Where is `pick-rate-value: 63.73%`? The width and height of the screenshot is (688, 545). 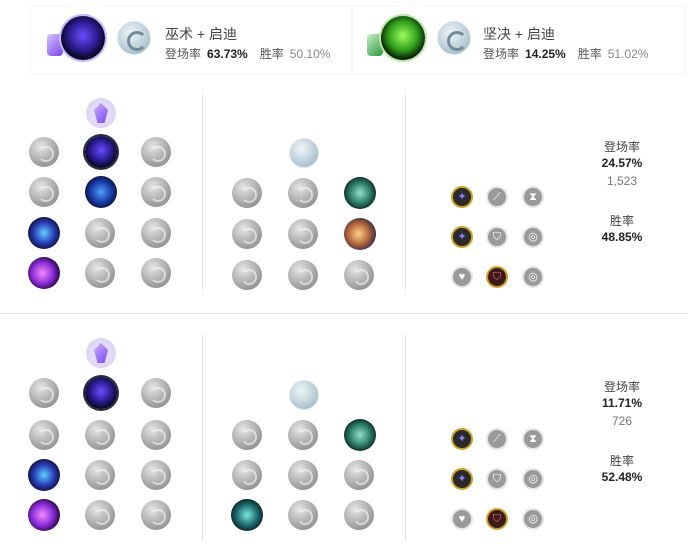
pick-rate-value: 63.73% is located at coordinates (227, 54).